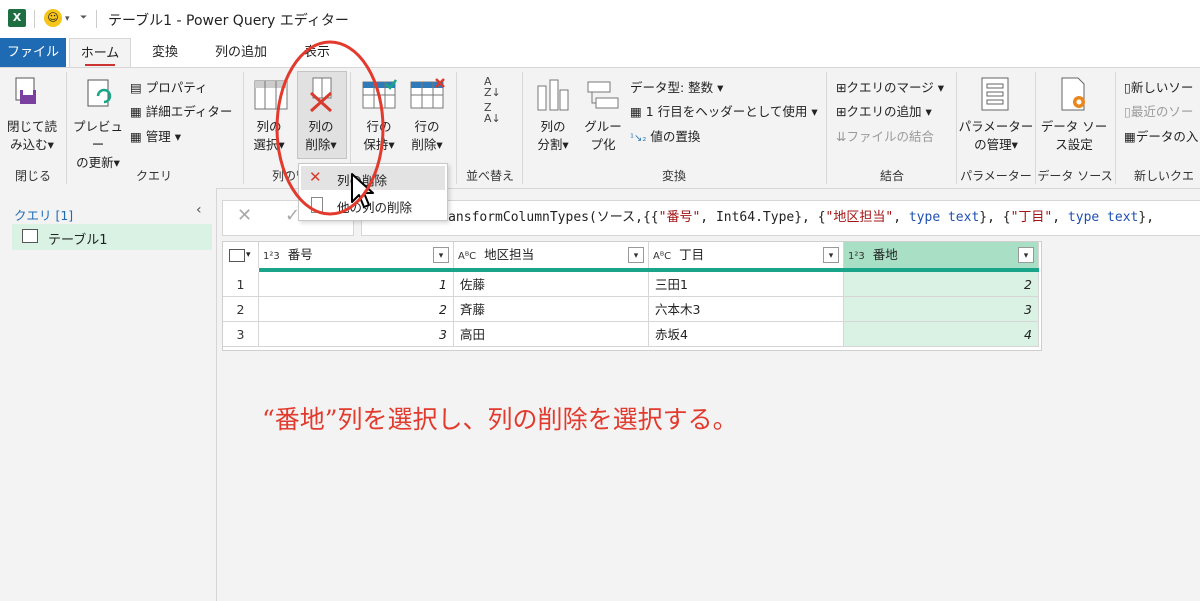 The height and width of the screenshot is (601, 1200). I want to click on row-number: 2, so click(241, 309).